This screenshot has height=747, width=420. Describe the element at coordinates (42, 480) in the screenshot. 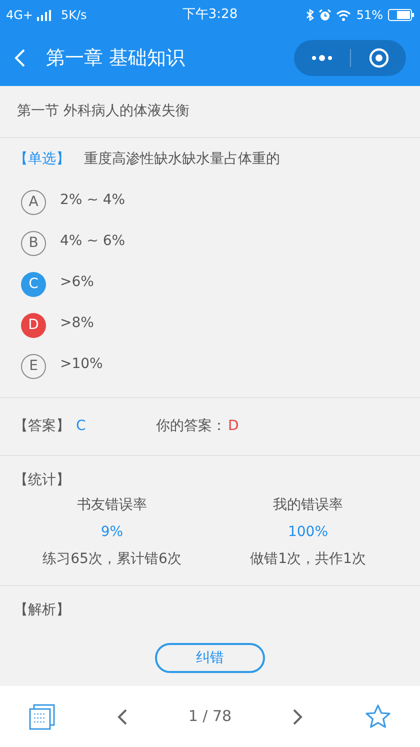

I see `stats-label: 【统计】` at that location.